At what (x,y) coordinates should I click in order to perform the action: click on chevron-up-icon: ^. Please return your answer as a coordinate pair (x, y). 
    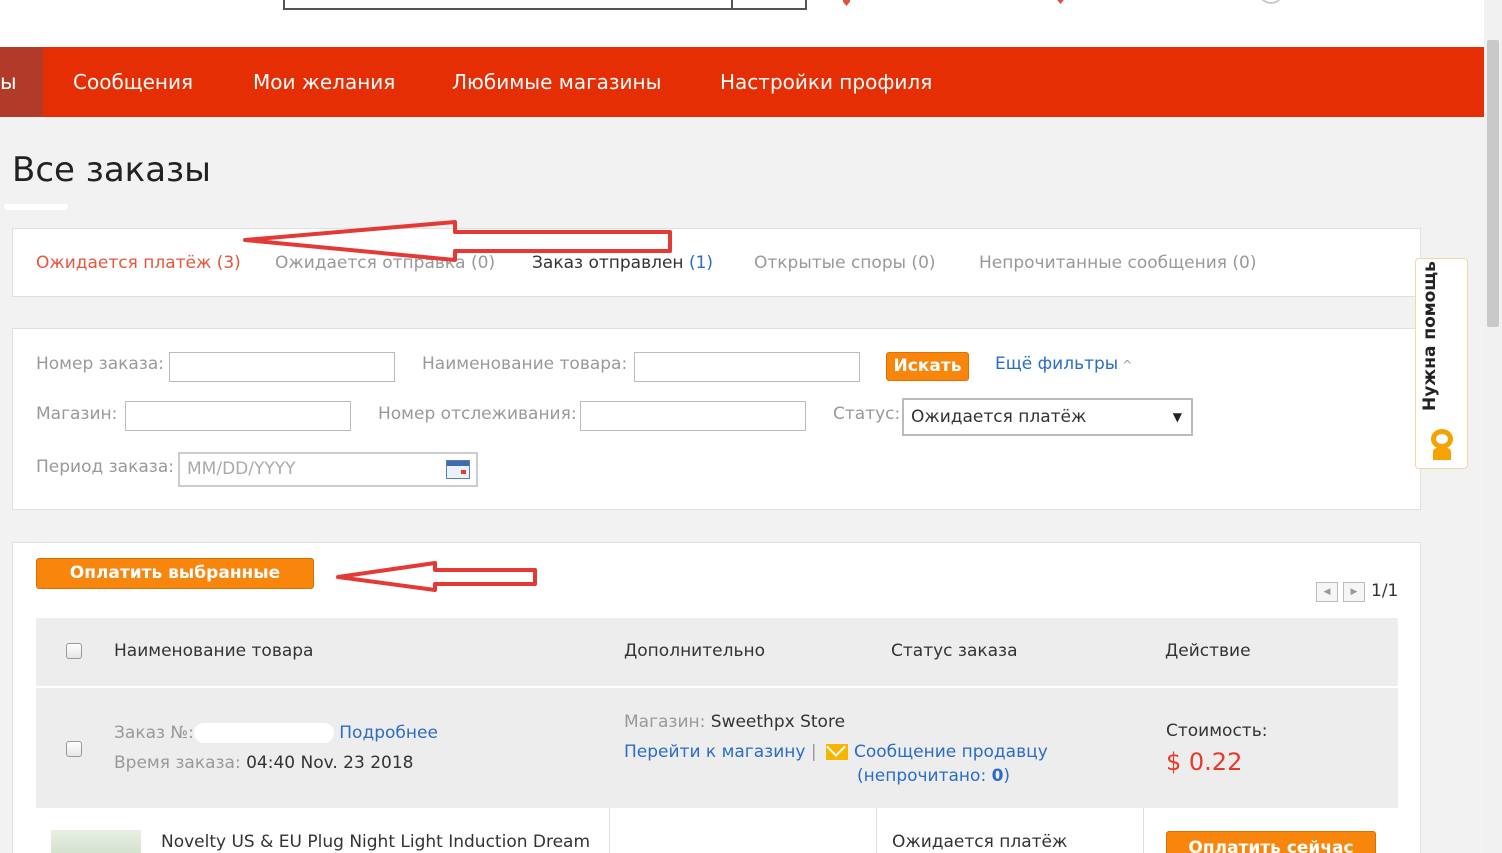
    Looking at the image, I should click on (1127, 365).